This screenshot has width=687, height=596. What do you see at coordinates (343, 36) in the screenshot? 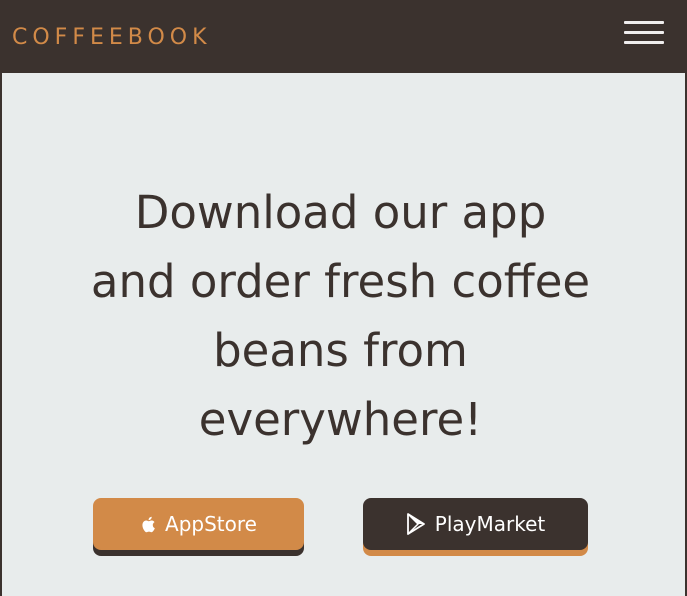
I see `top-navigation-bar: COFFEEBOOK` at bounding box center [343, 36].